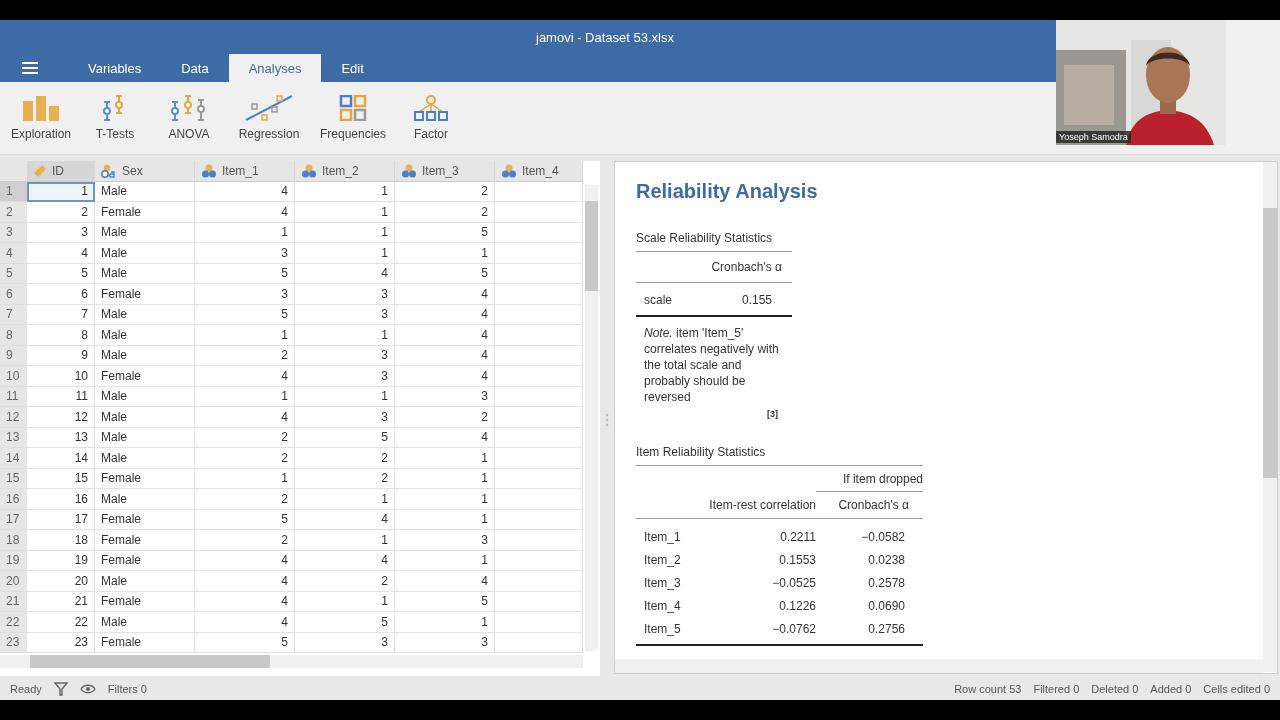  What do you see at coordinates (189, 118) in the screenshot?
I see `analysis-button: ANOVA` at bounding box center [189, 118].